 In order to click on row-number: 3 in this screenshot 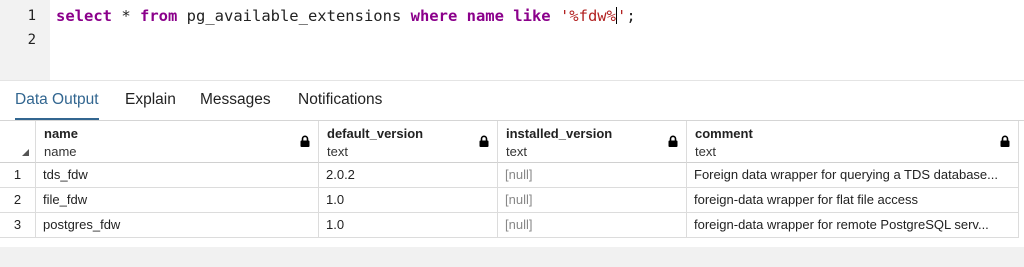, I will do `click(18, 225)`.